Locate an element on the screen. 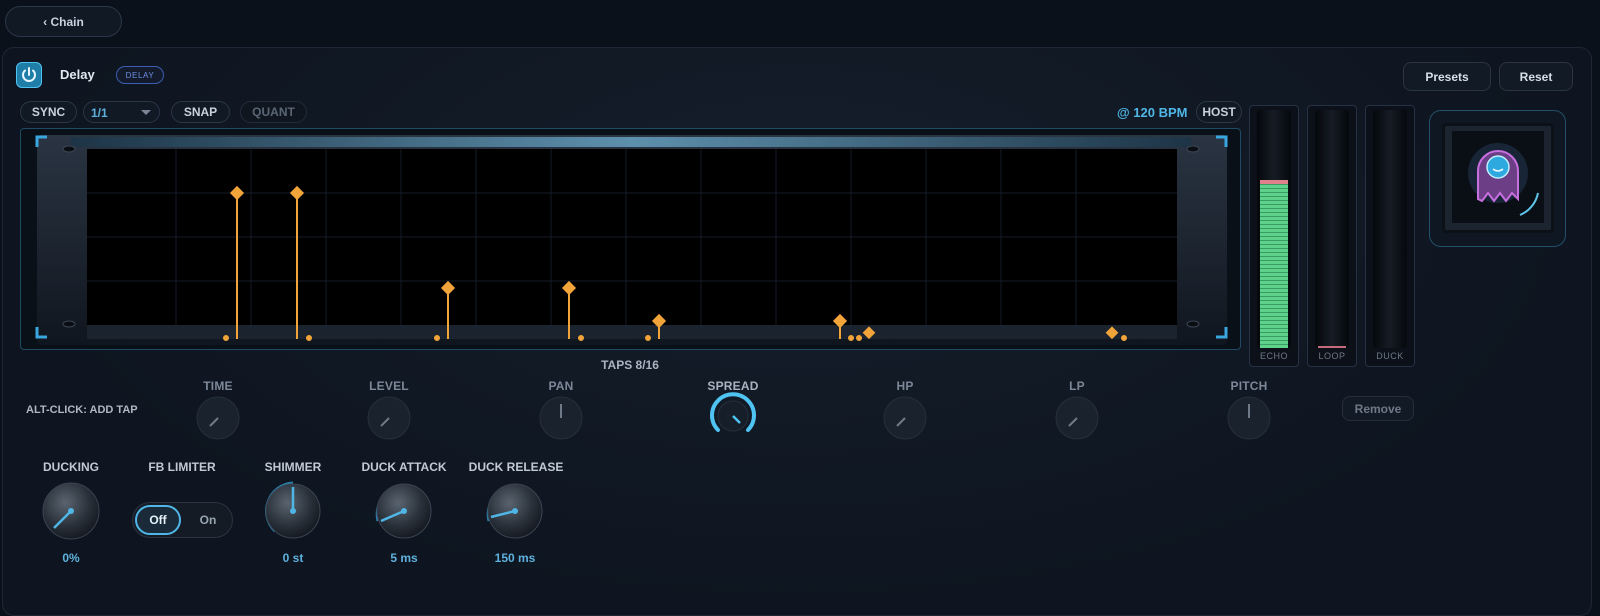 Image resolution: width=1600 pixels, height=616 pixels. presets-button: Presets is located at coordinates (1447, 76).